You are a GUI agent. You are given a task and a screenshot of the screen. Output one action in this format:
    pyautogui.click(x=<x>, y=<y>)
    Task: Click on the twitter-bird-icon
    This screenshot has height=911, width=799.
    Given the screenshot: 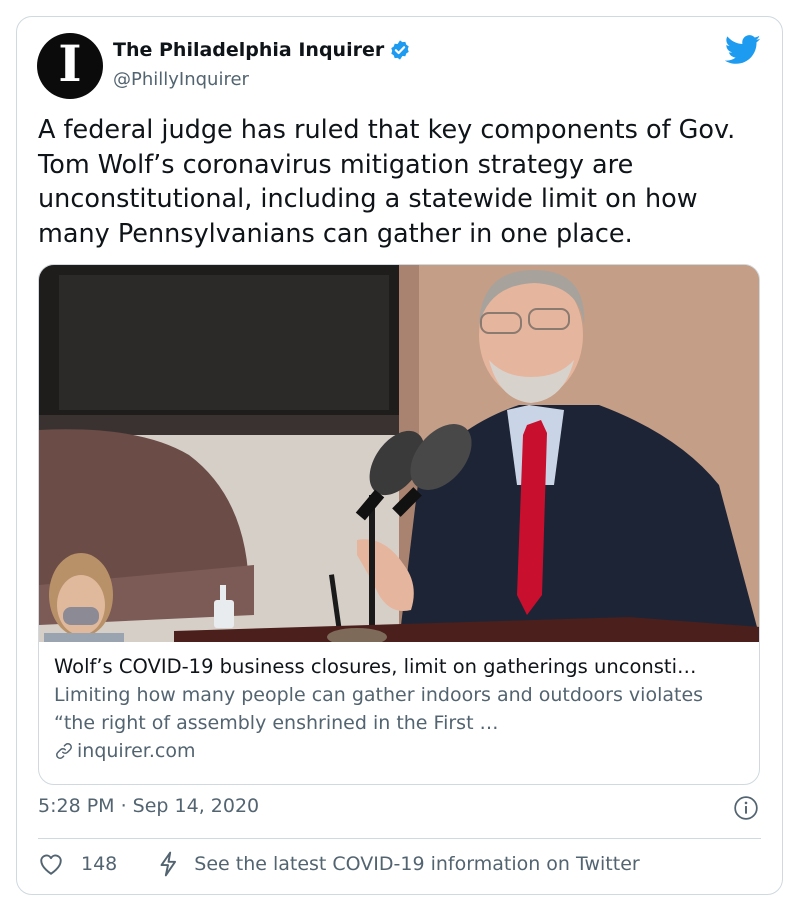 What is the action you would take?
    pyautogui.click(x=743, y=50)
    